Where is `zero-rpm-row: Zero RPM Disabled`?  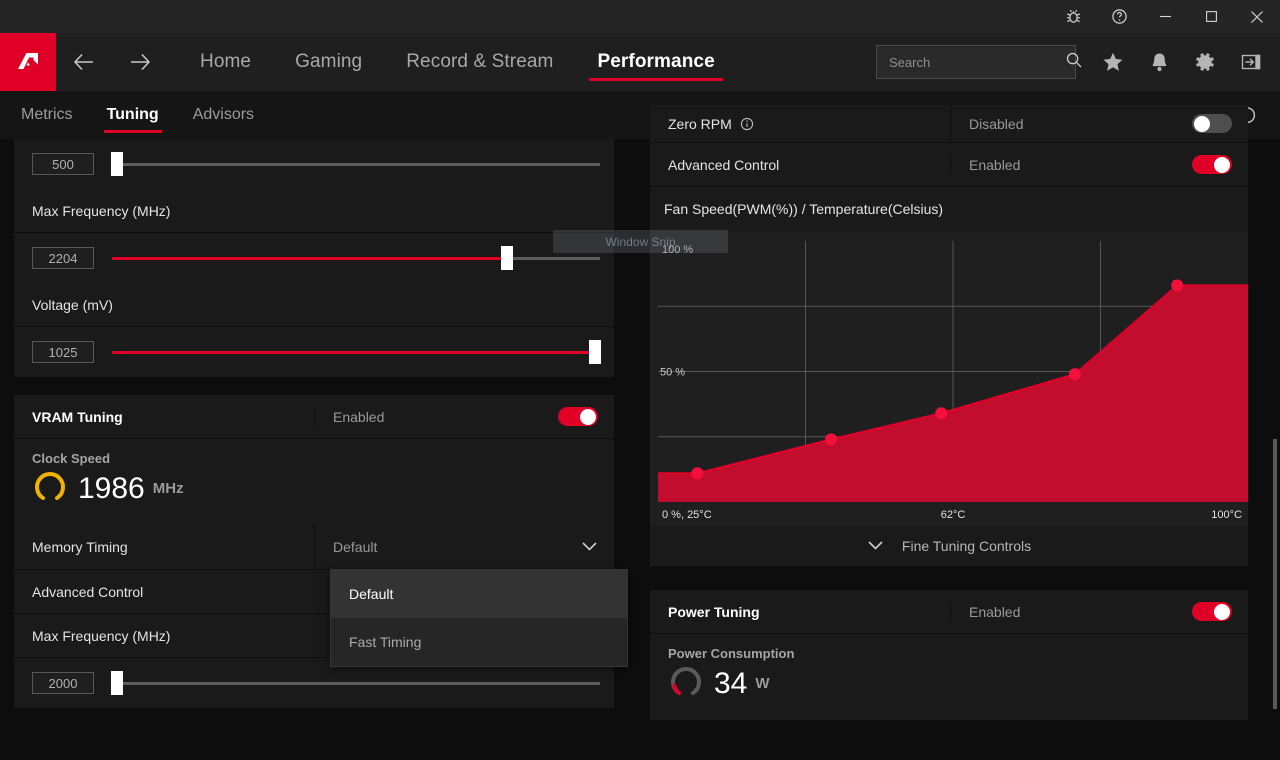
zero-rpm-row: Zero RPM Disabled is located at coordinates (949, 124).